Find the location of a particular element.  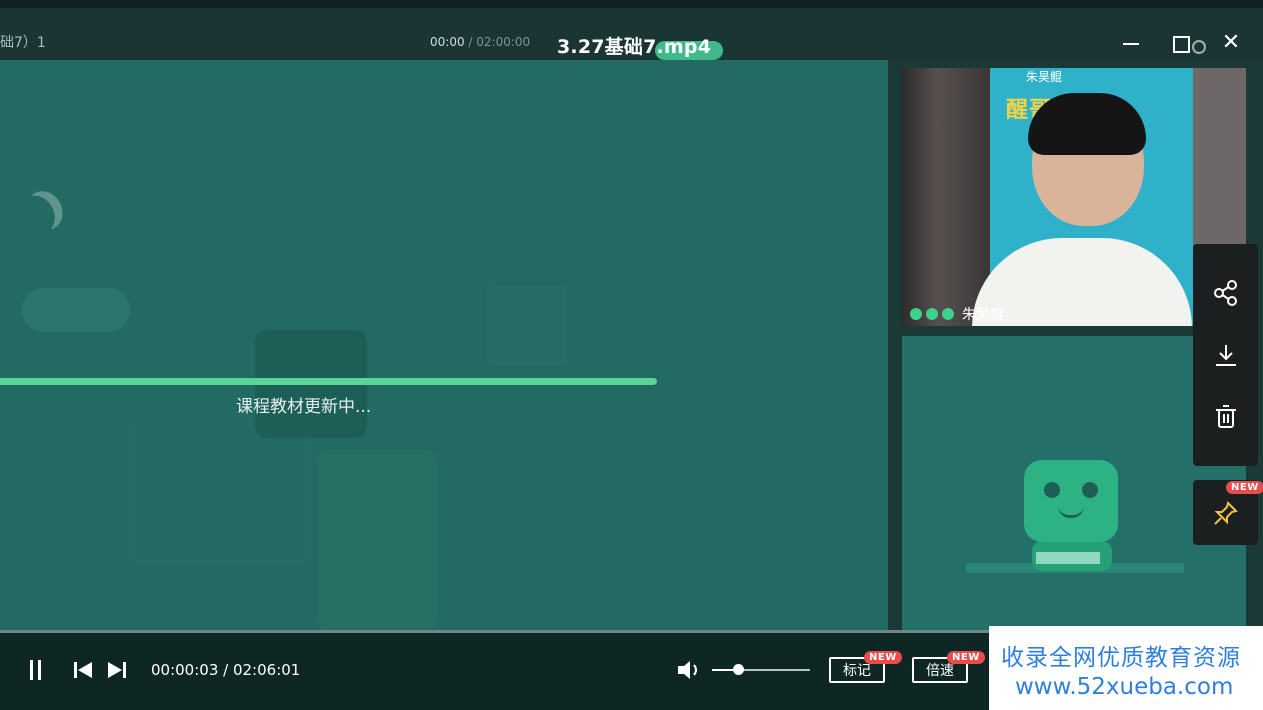

volume-icon is located at coordinates (689, 670).